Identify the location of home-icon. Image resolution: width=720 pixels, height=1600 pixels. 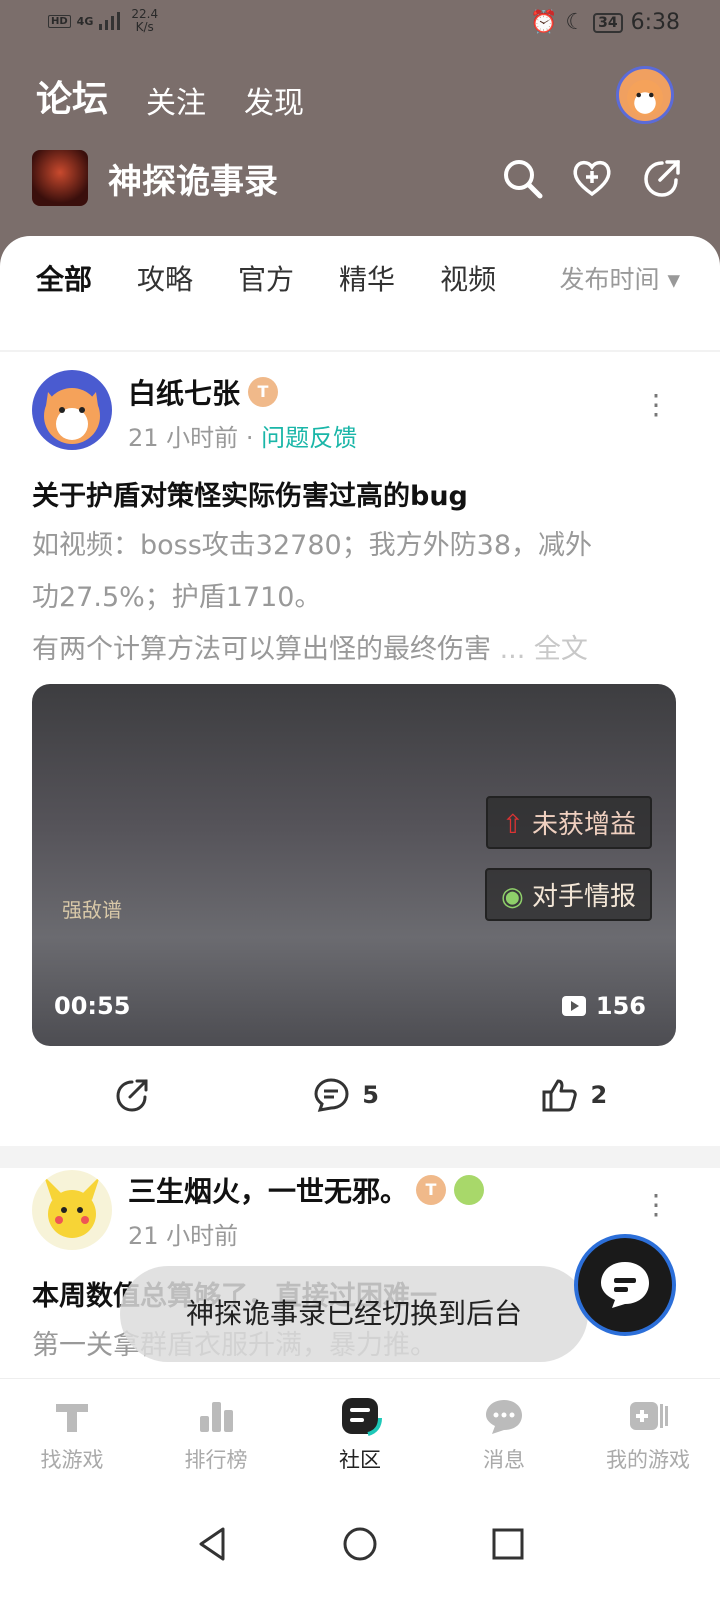
(360, 1544).